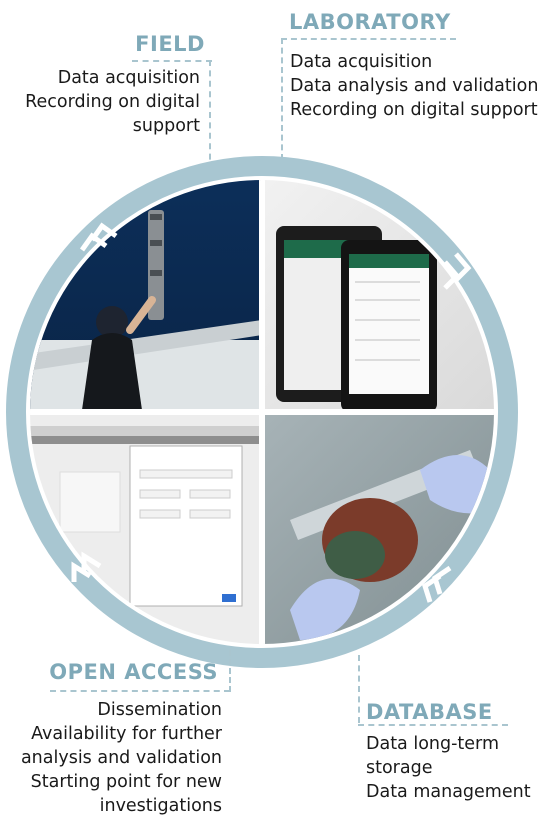  I want to click on database-connector, so click(359, 689).